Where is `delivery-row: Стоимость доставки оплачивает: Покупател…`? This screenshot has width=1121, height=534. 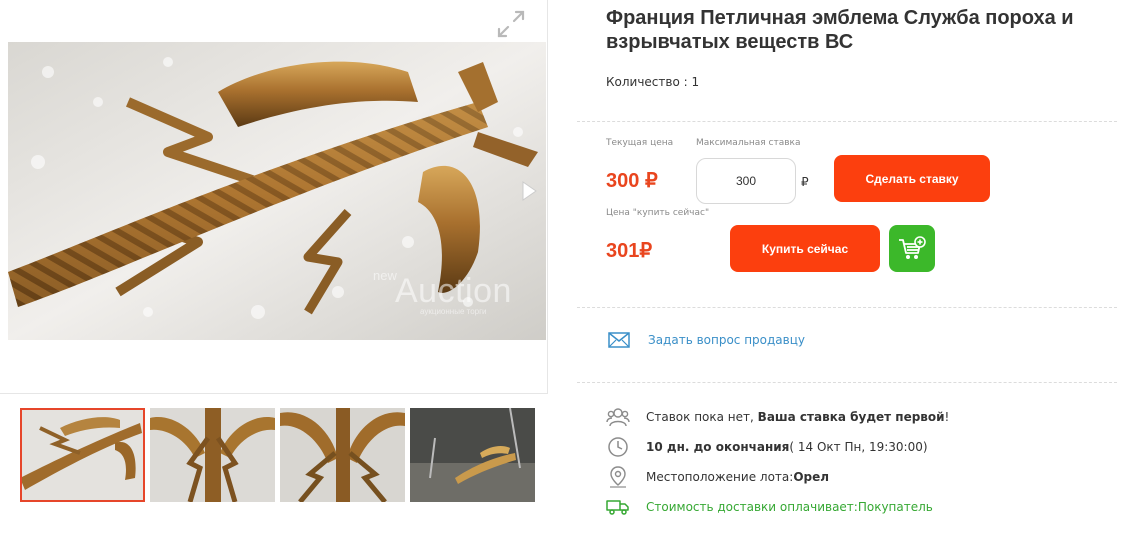
delivery-row: Стоимость доставки оплачивает: Покупател… is located at coordinates (769, 507).